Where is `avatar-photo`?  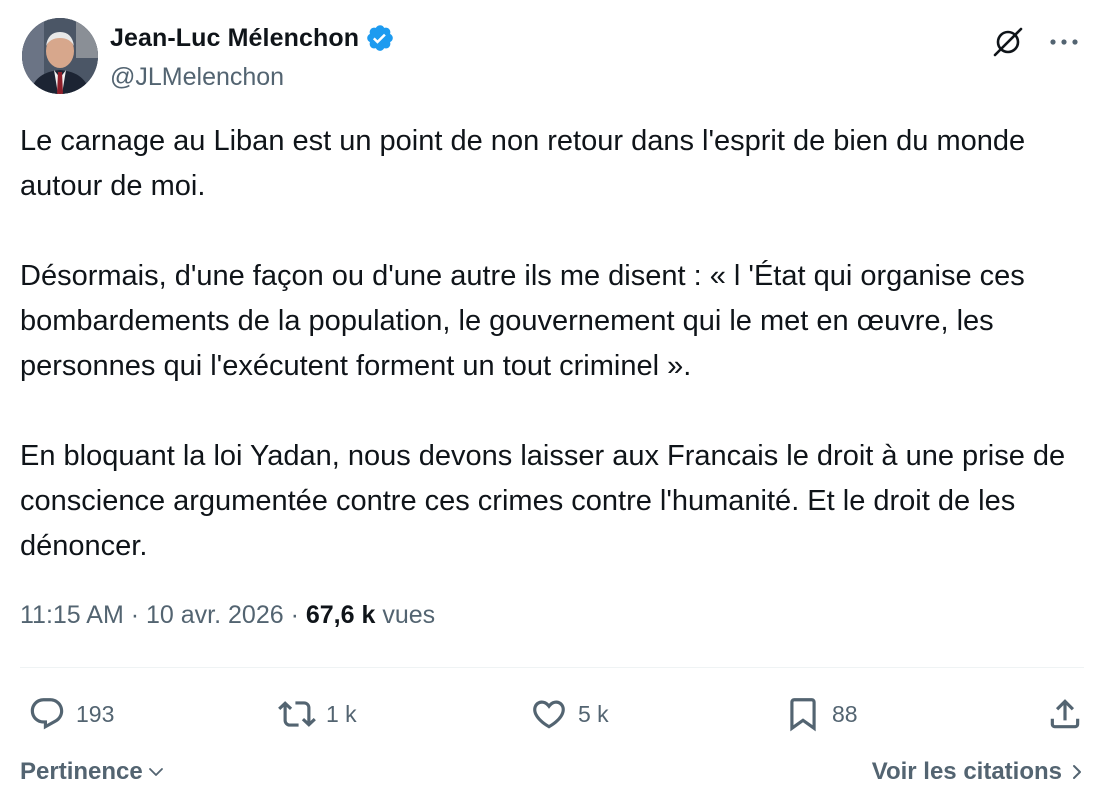
avatar-photo is located at coordinates (60, 56).